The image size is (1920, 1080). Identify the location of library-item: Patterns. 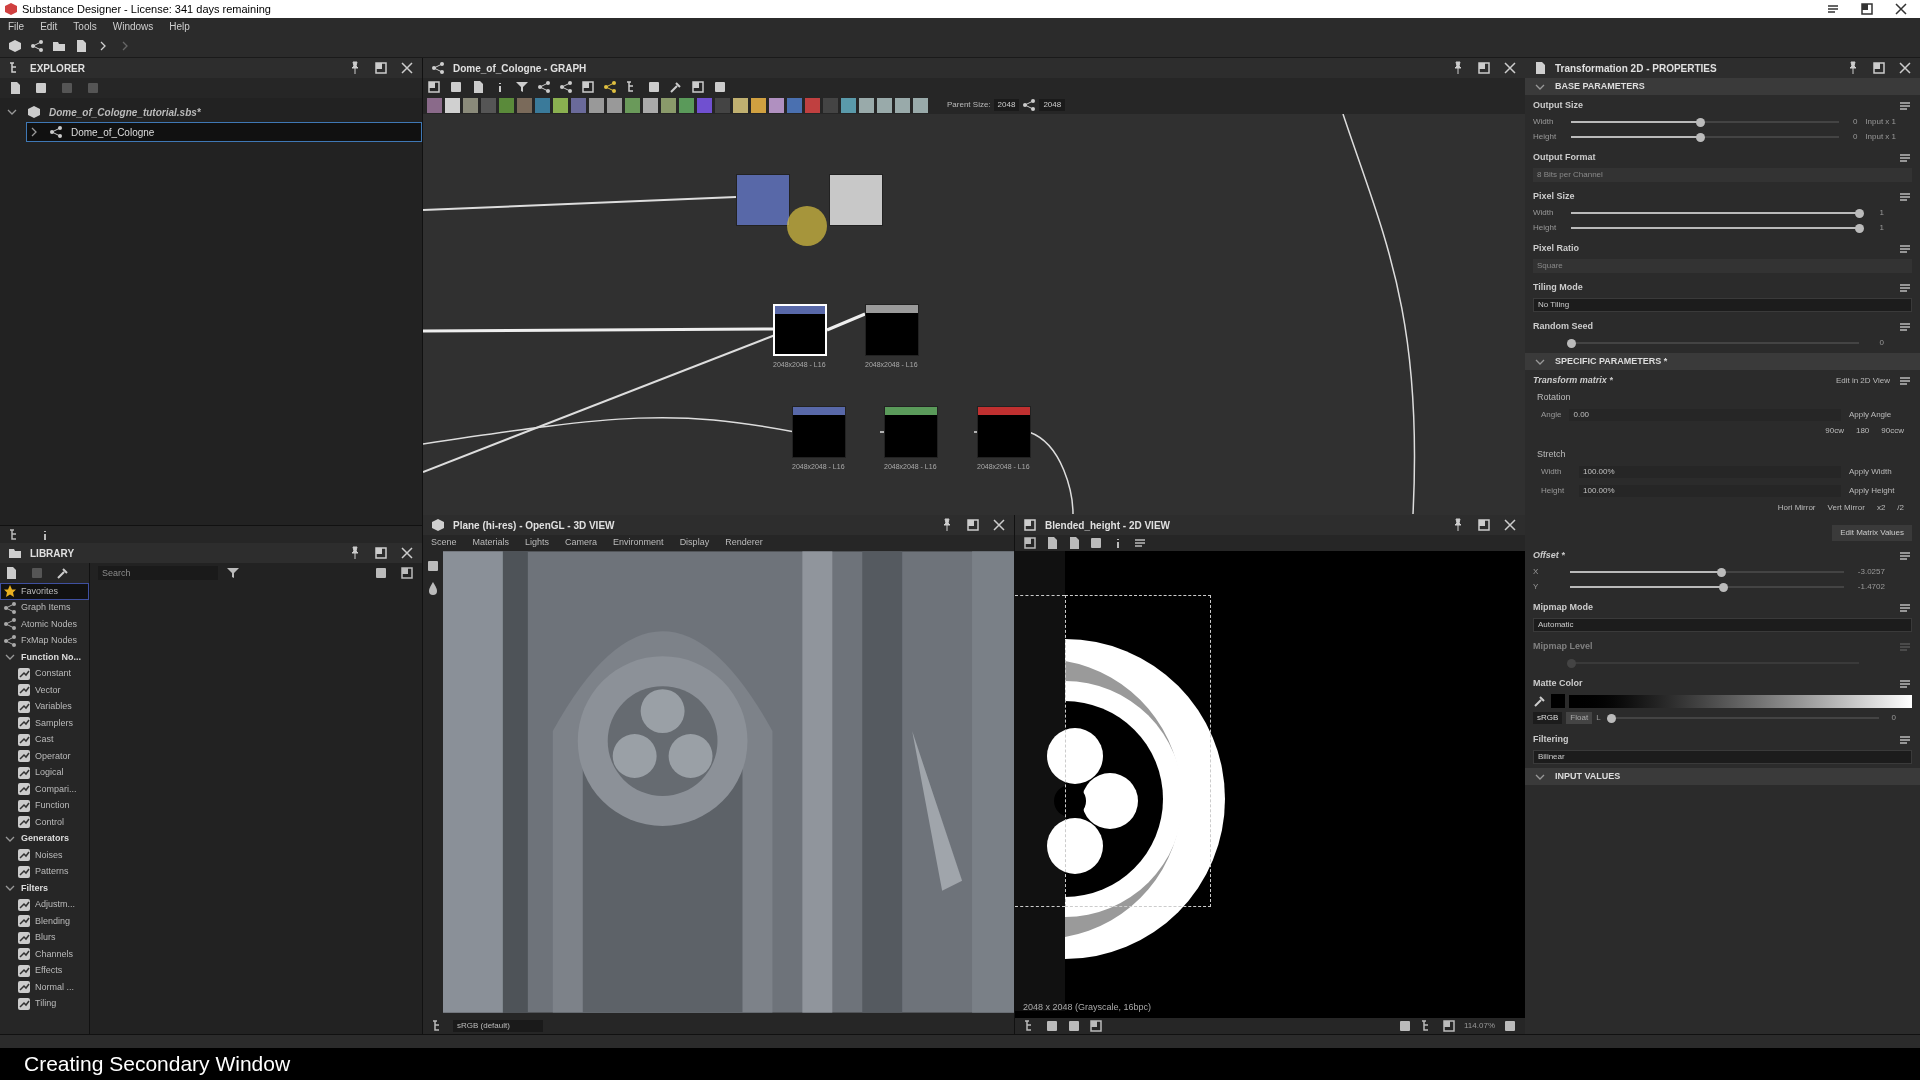
(44, 871).